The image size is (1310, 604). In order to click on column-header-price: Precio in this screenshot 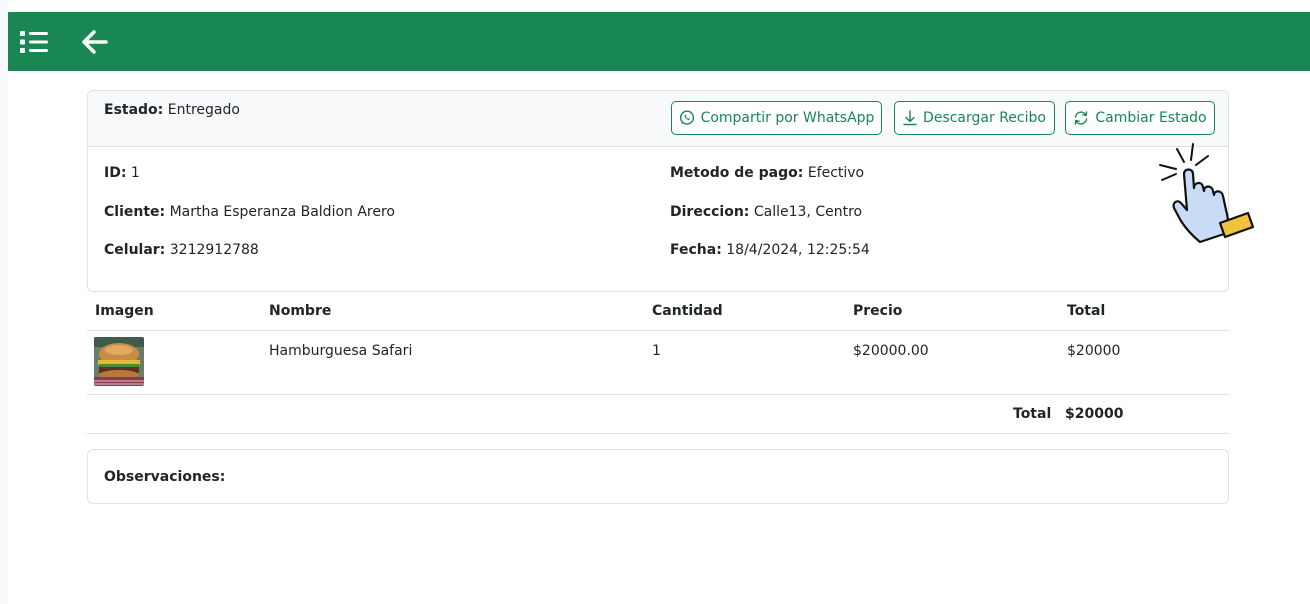, I will do `click(878, 311)`.